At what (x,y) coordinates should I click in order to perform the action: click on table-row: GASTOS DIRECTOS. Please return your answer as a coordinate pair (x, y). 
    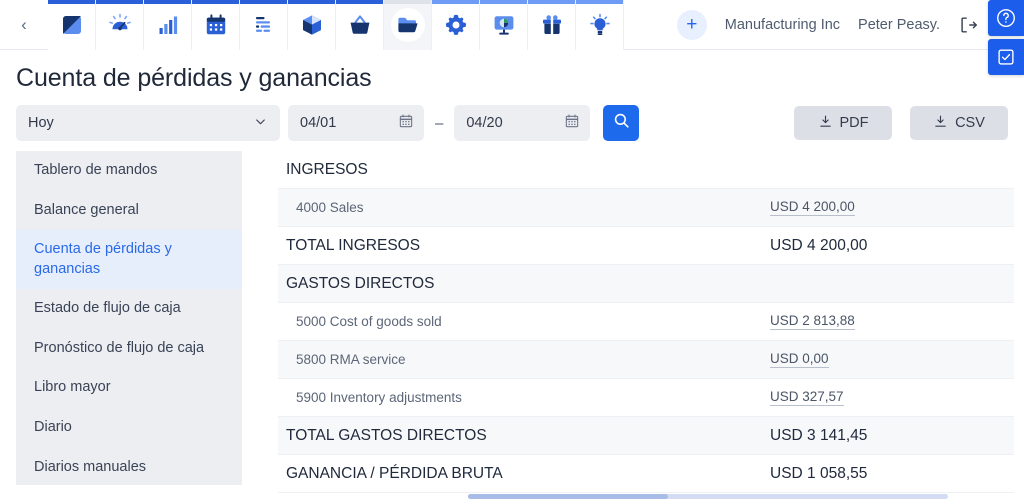
    Looking at the image, I should click on (646, 284).